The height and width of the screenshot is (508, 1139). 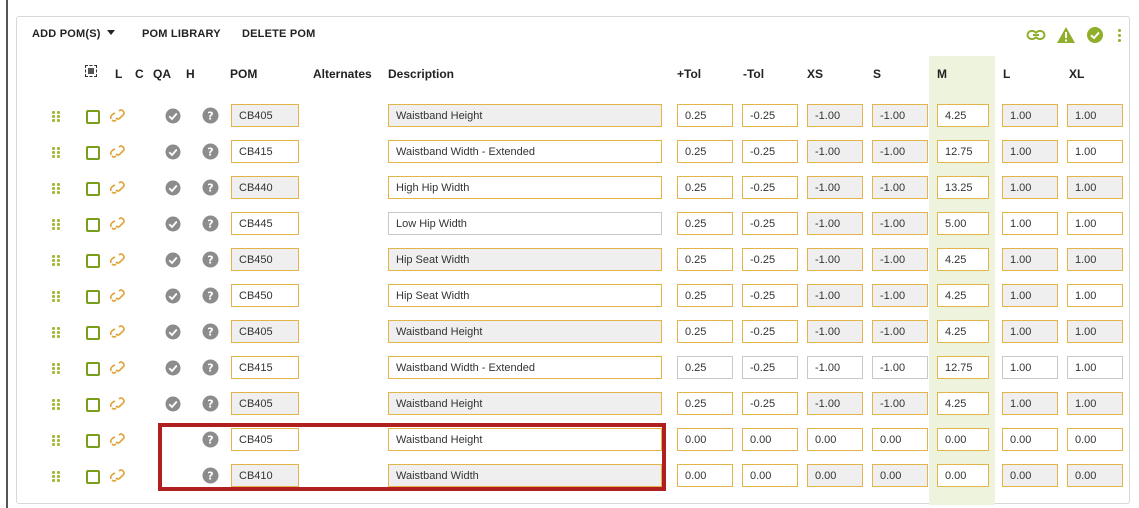 I want to click on plus-tol-field: 0.00, so click(x=705, y=475).